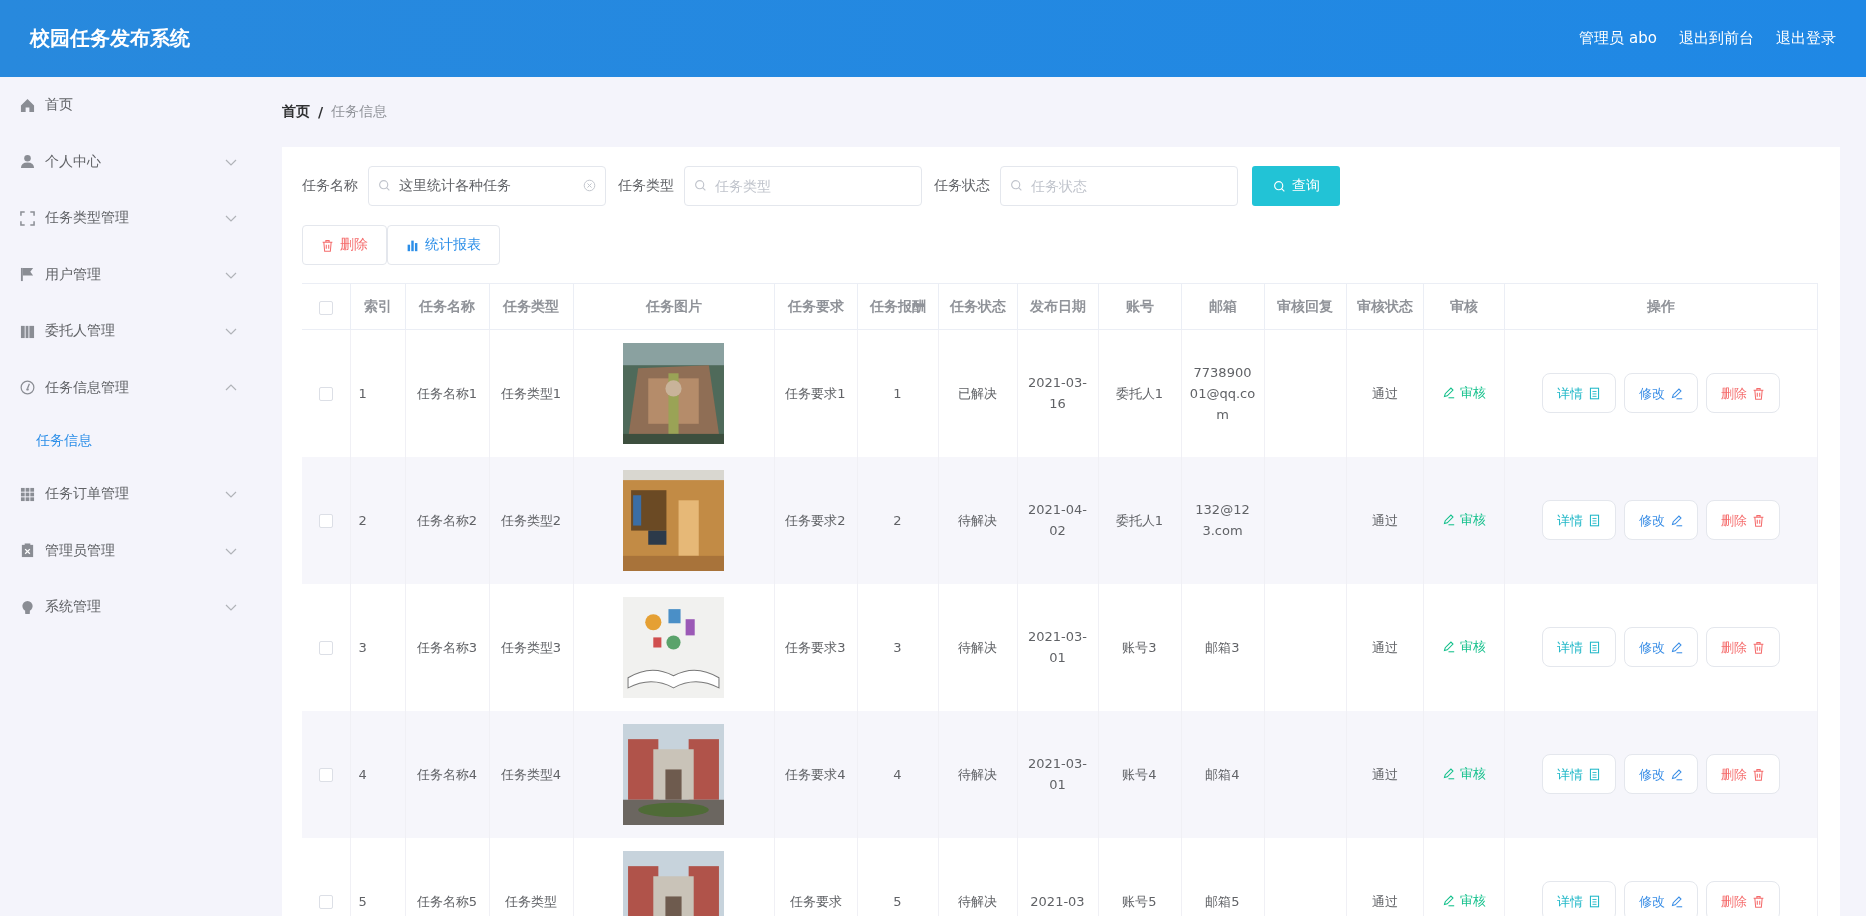 Image resolution: width=1866 pixels, height=916 pixels. What do you see at coordinates (1222, 774) in the screenshot?
I see `table-cell: 邮箱4` at bounding box center [1222, 774].